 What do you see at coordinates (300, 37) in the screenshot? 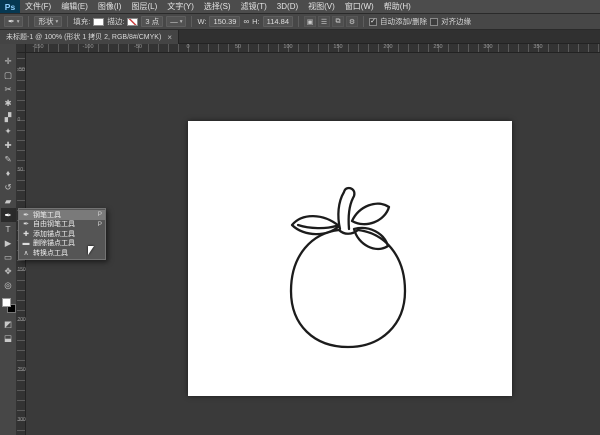
I see `document-tab-bar: 未标题-1 @ 100% (形状 1 拷贝 2, RGB/8#/CMYK) ×` at bounding box center [300, 37].